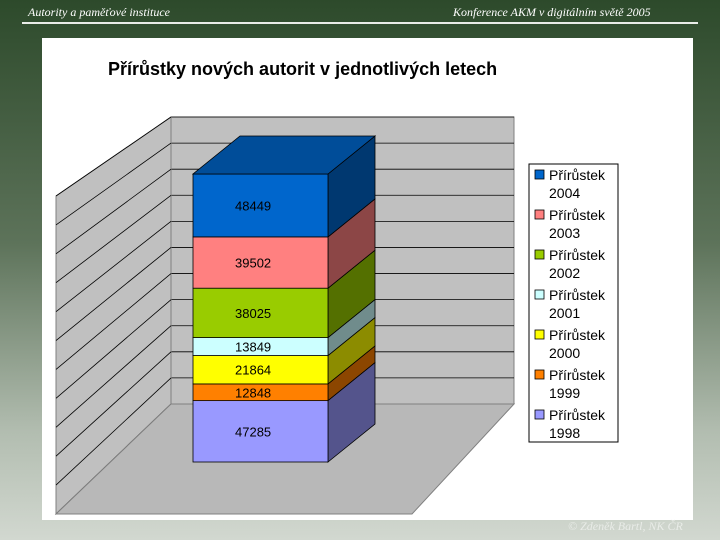  Describe the element at coordinates (253, 347) in the screenshot. I see `data-label-series-3: 13849` at that location.